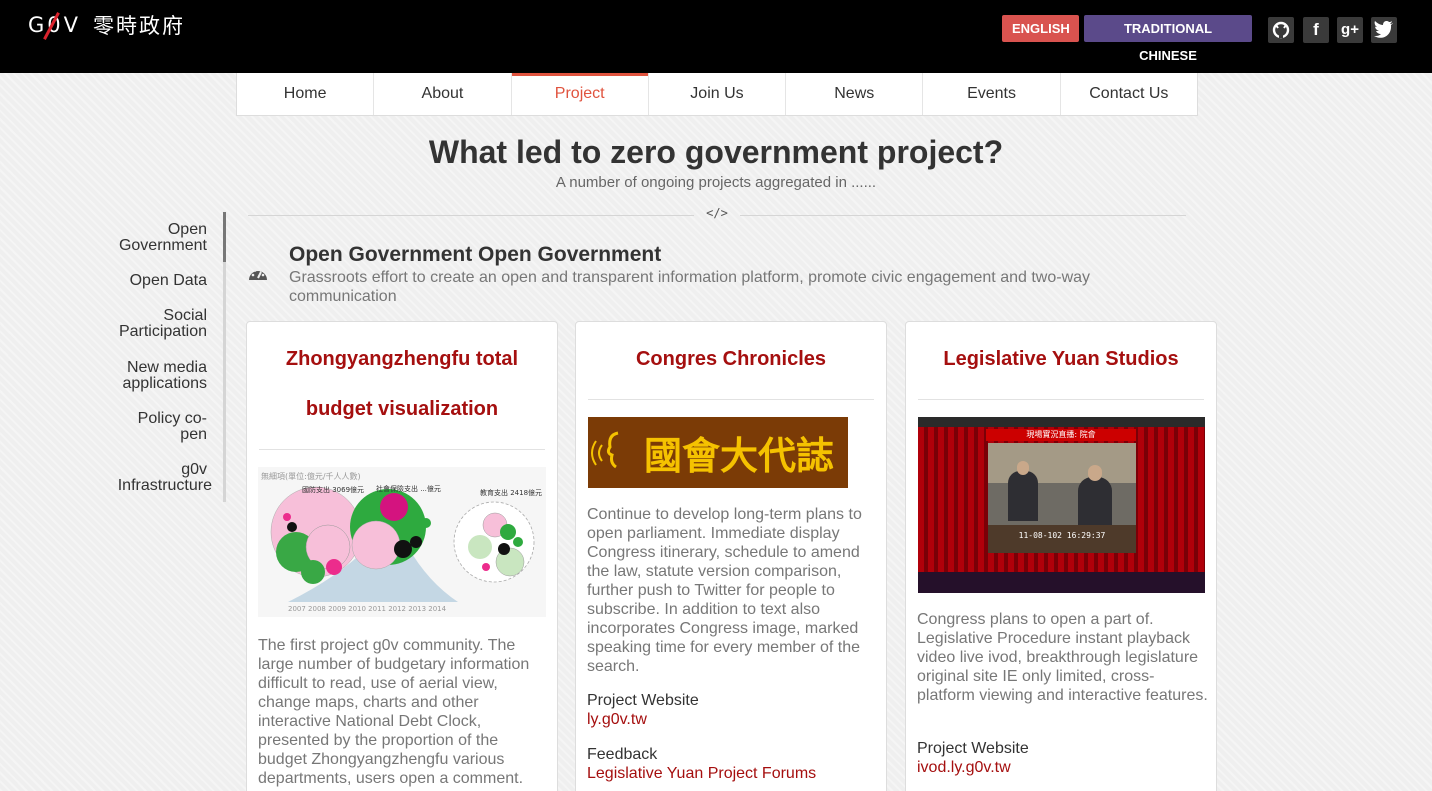  Describe the element at coordinates (617, 720) in the screenshot. I see `website-link: ly.g0v.tw` at that location.